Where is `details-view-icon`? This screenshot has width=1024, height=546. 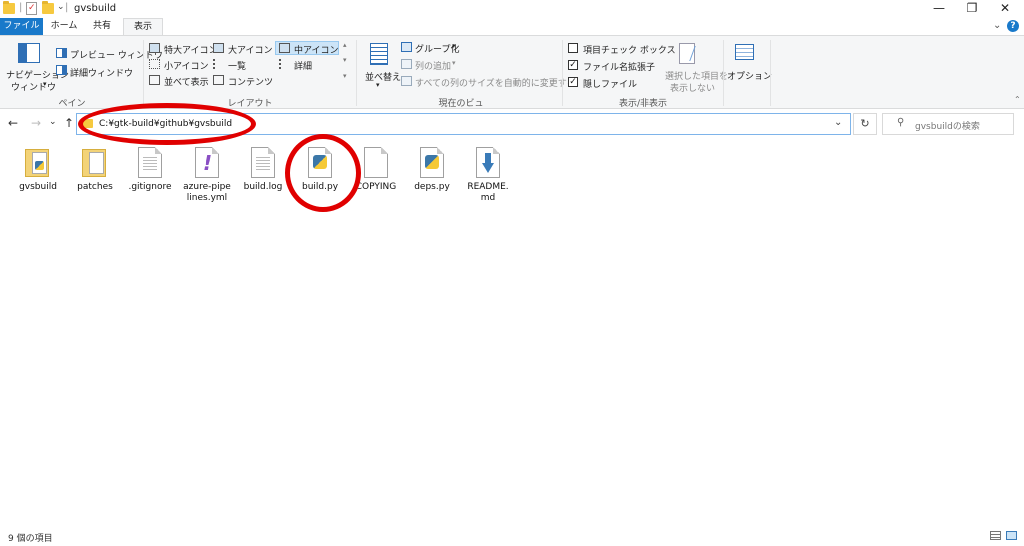 details-view-icon is located at coordinates (995, 535).